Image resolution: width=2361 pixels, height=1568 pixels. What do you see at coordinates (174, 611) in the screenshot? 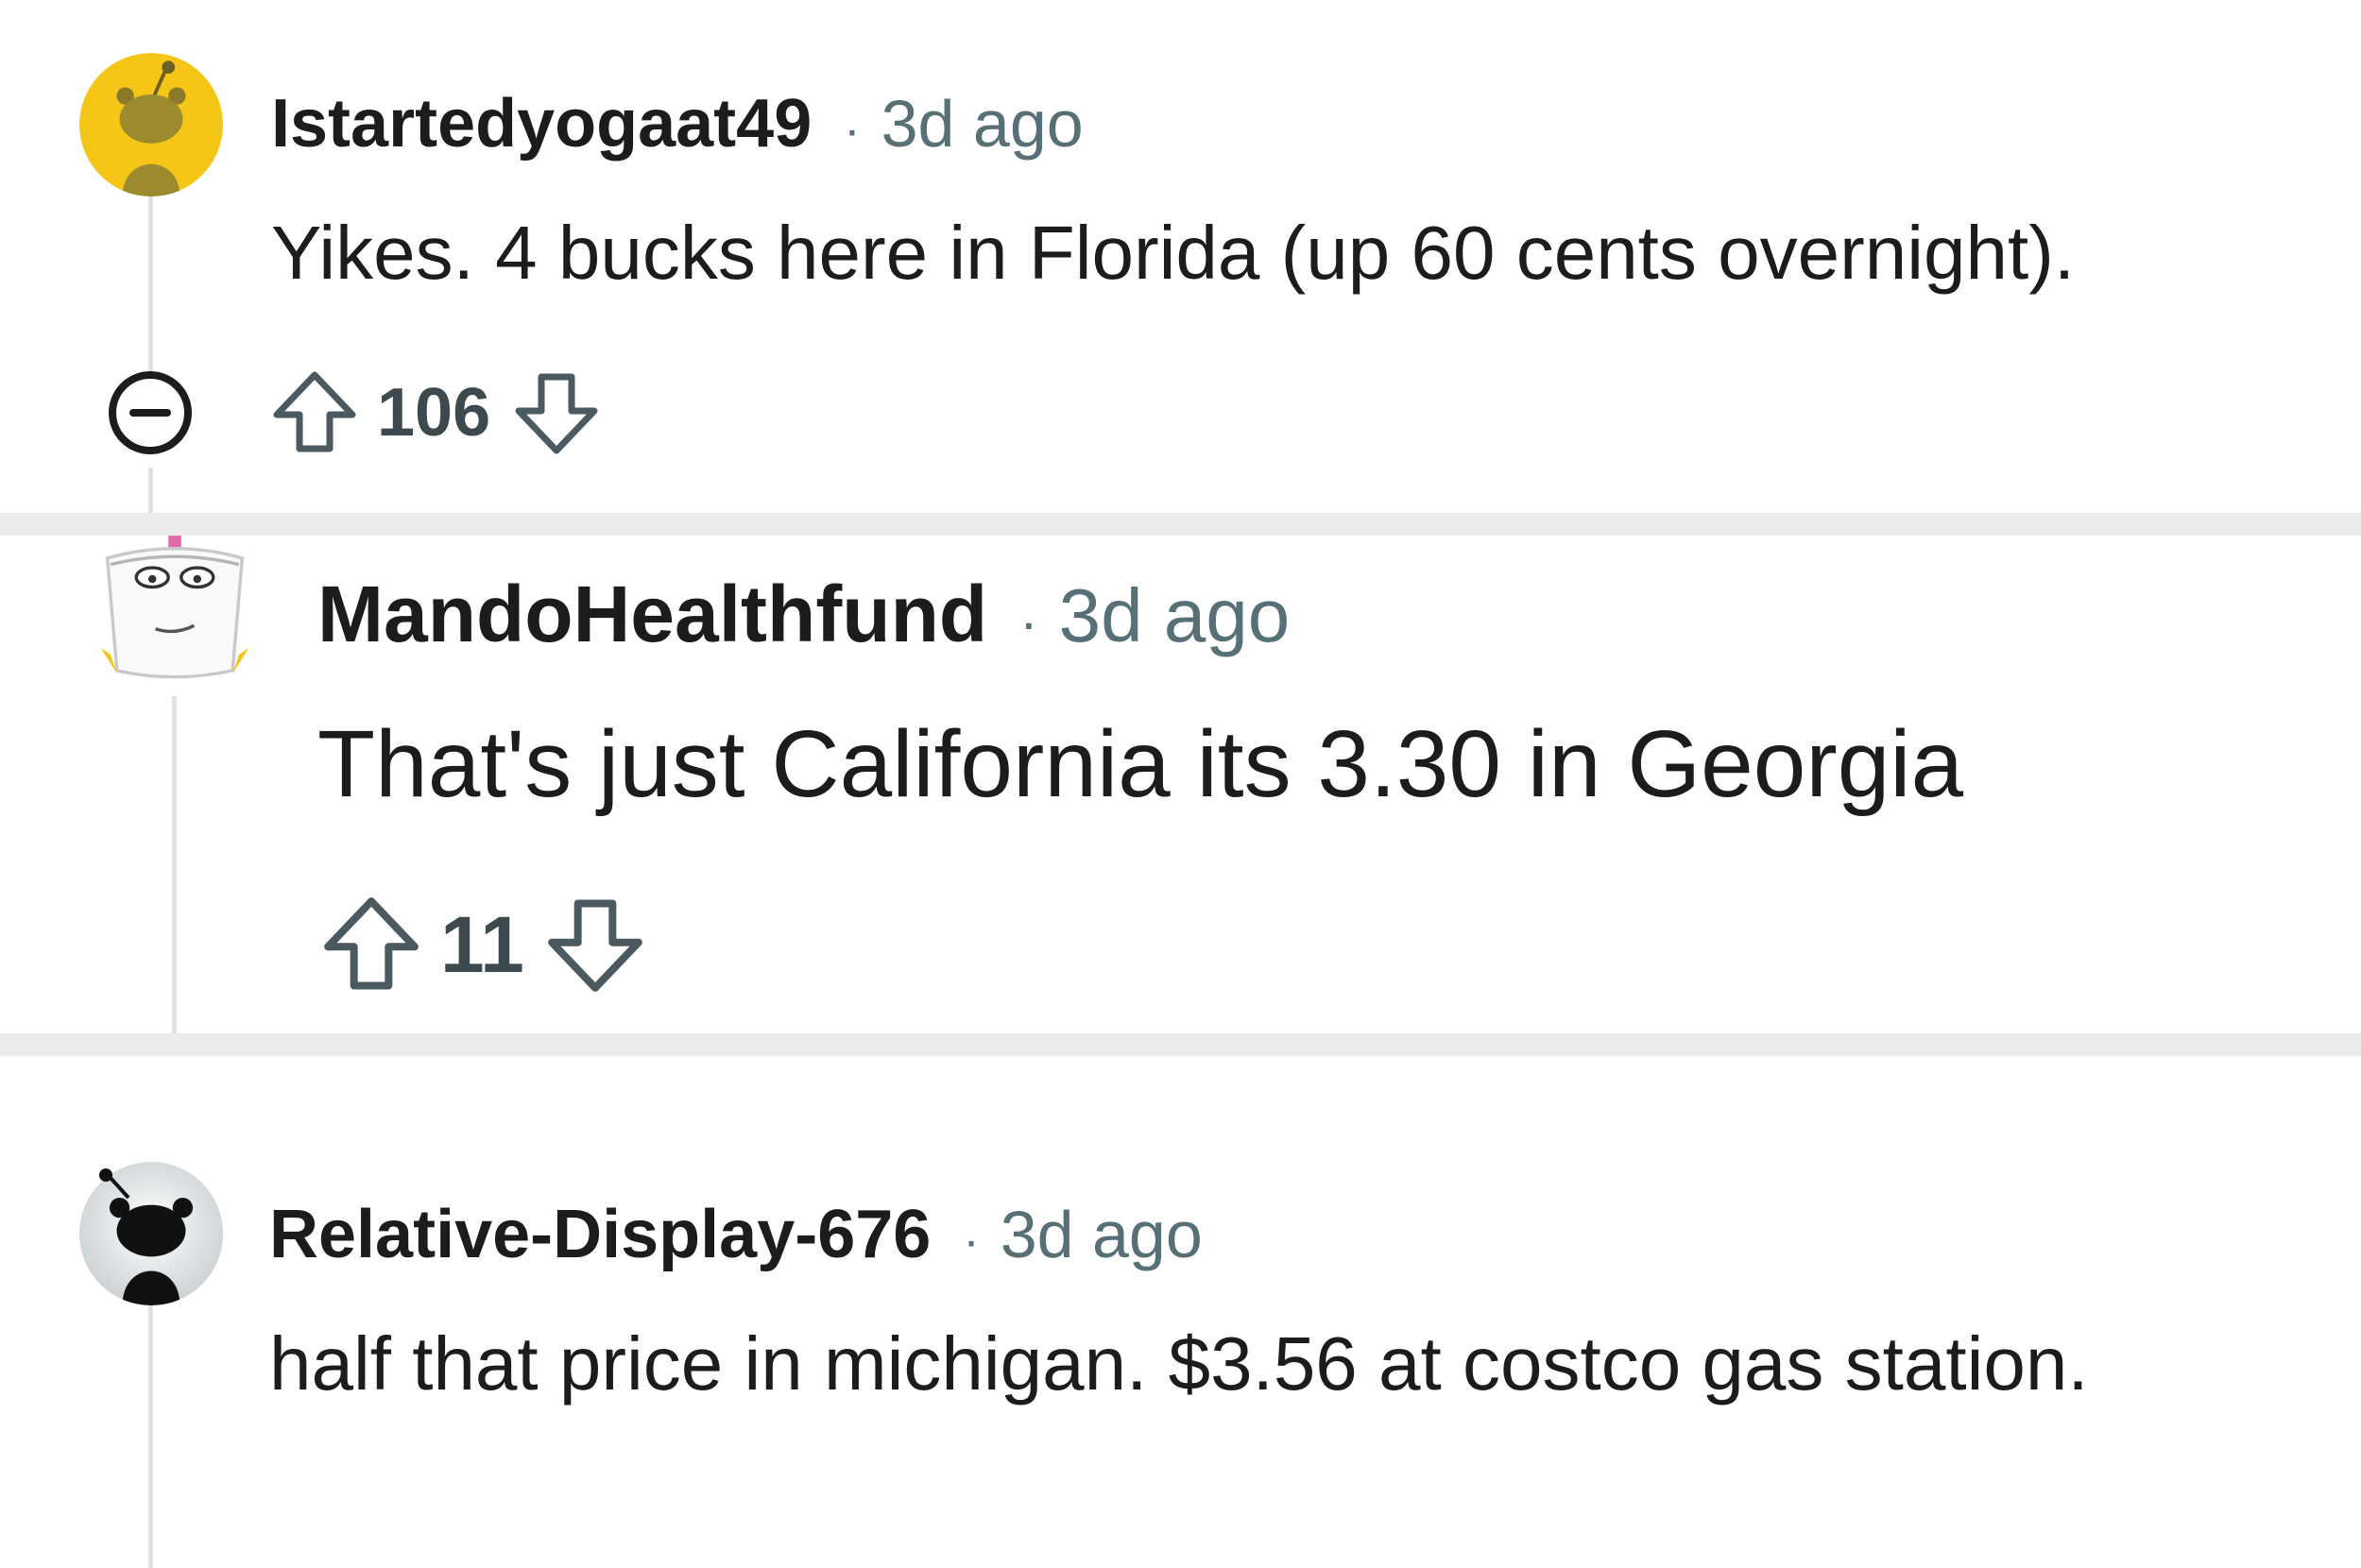
I see `avatar-cup-character-icon` at bounding box center [174, 611].